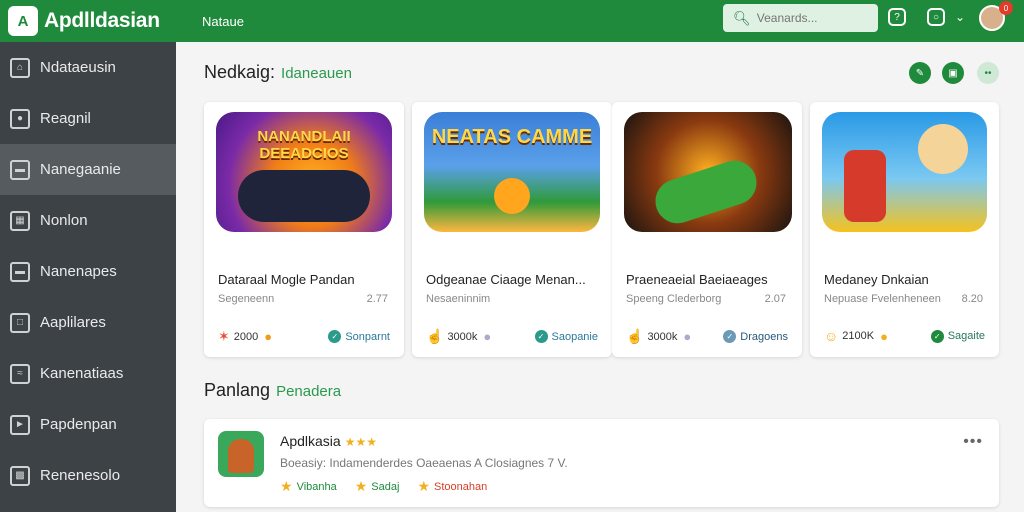 Image resolution: width=1024 pixels, height=512 pixels. I want to click on rating-stars: ★★★, so click(360, 442).